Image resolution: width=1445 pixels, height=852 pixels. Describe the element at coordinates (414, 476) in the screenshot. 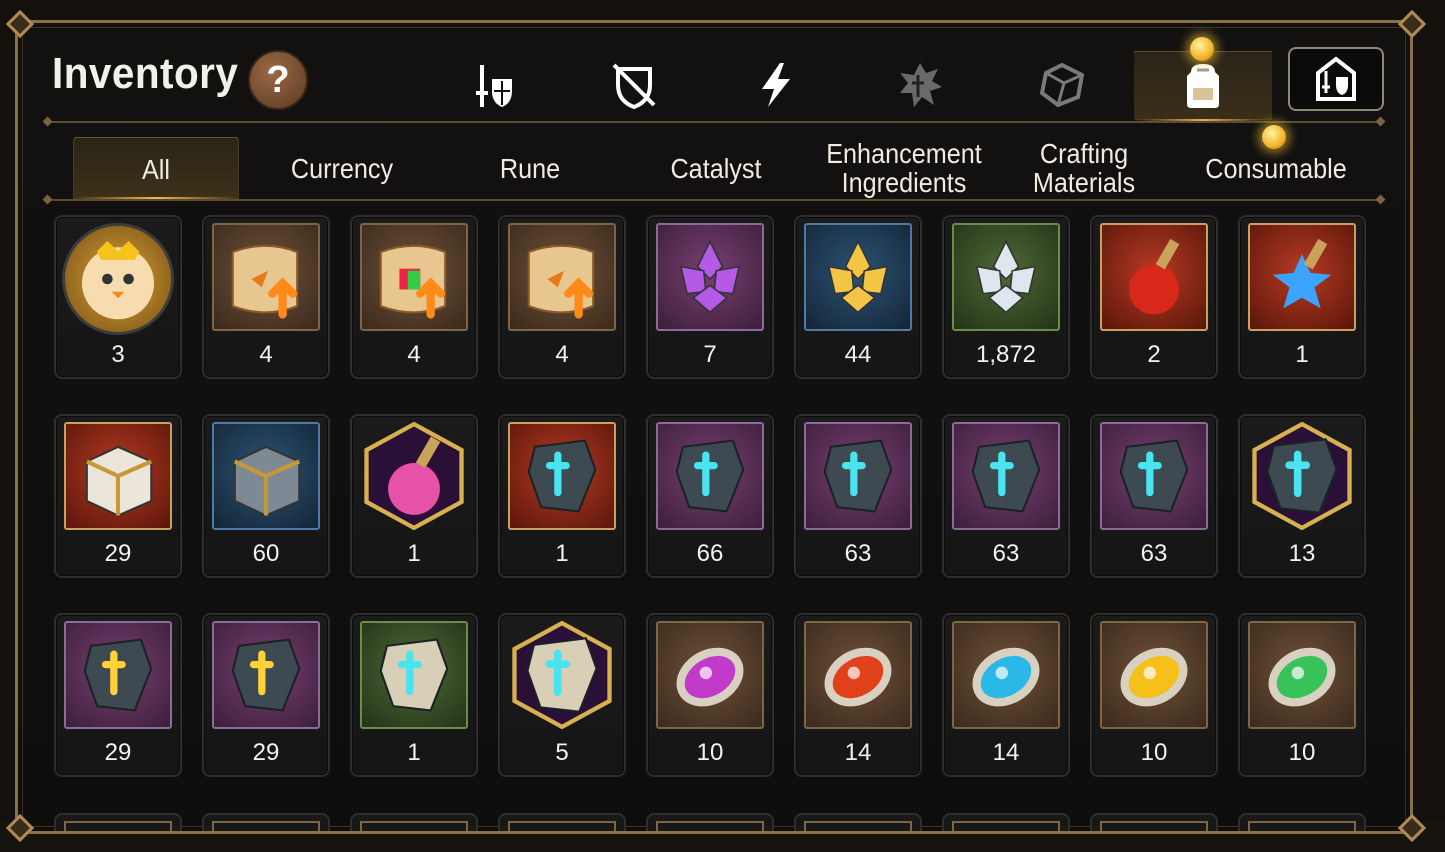

I see `pink-potion-icon` at that location.